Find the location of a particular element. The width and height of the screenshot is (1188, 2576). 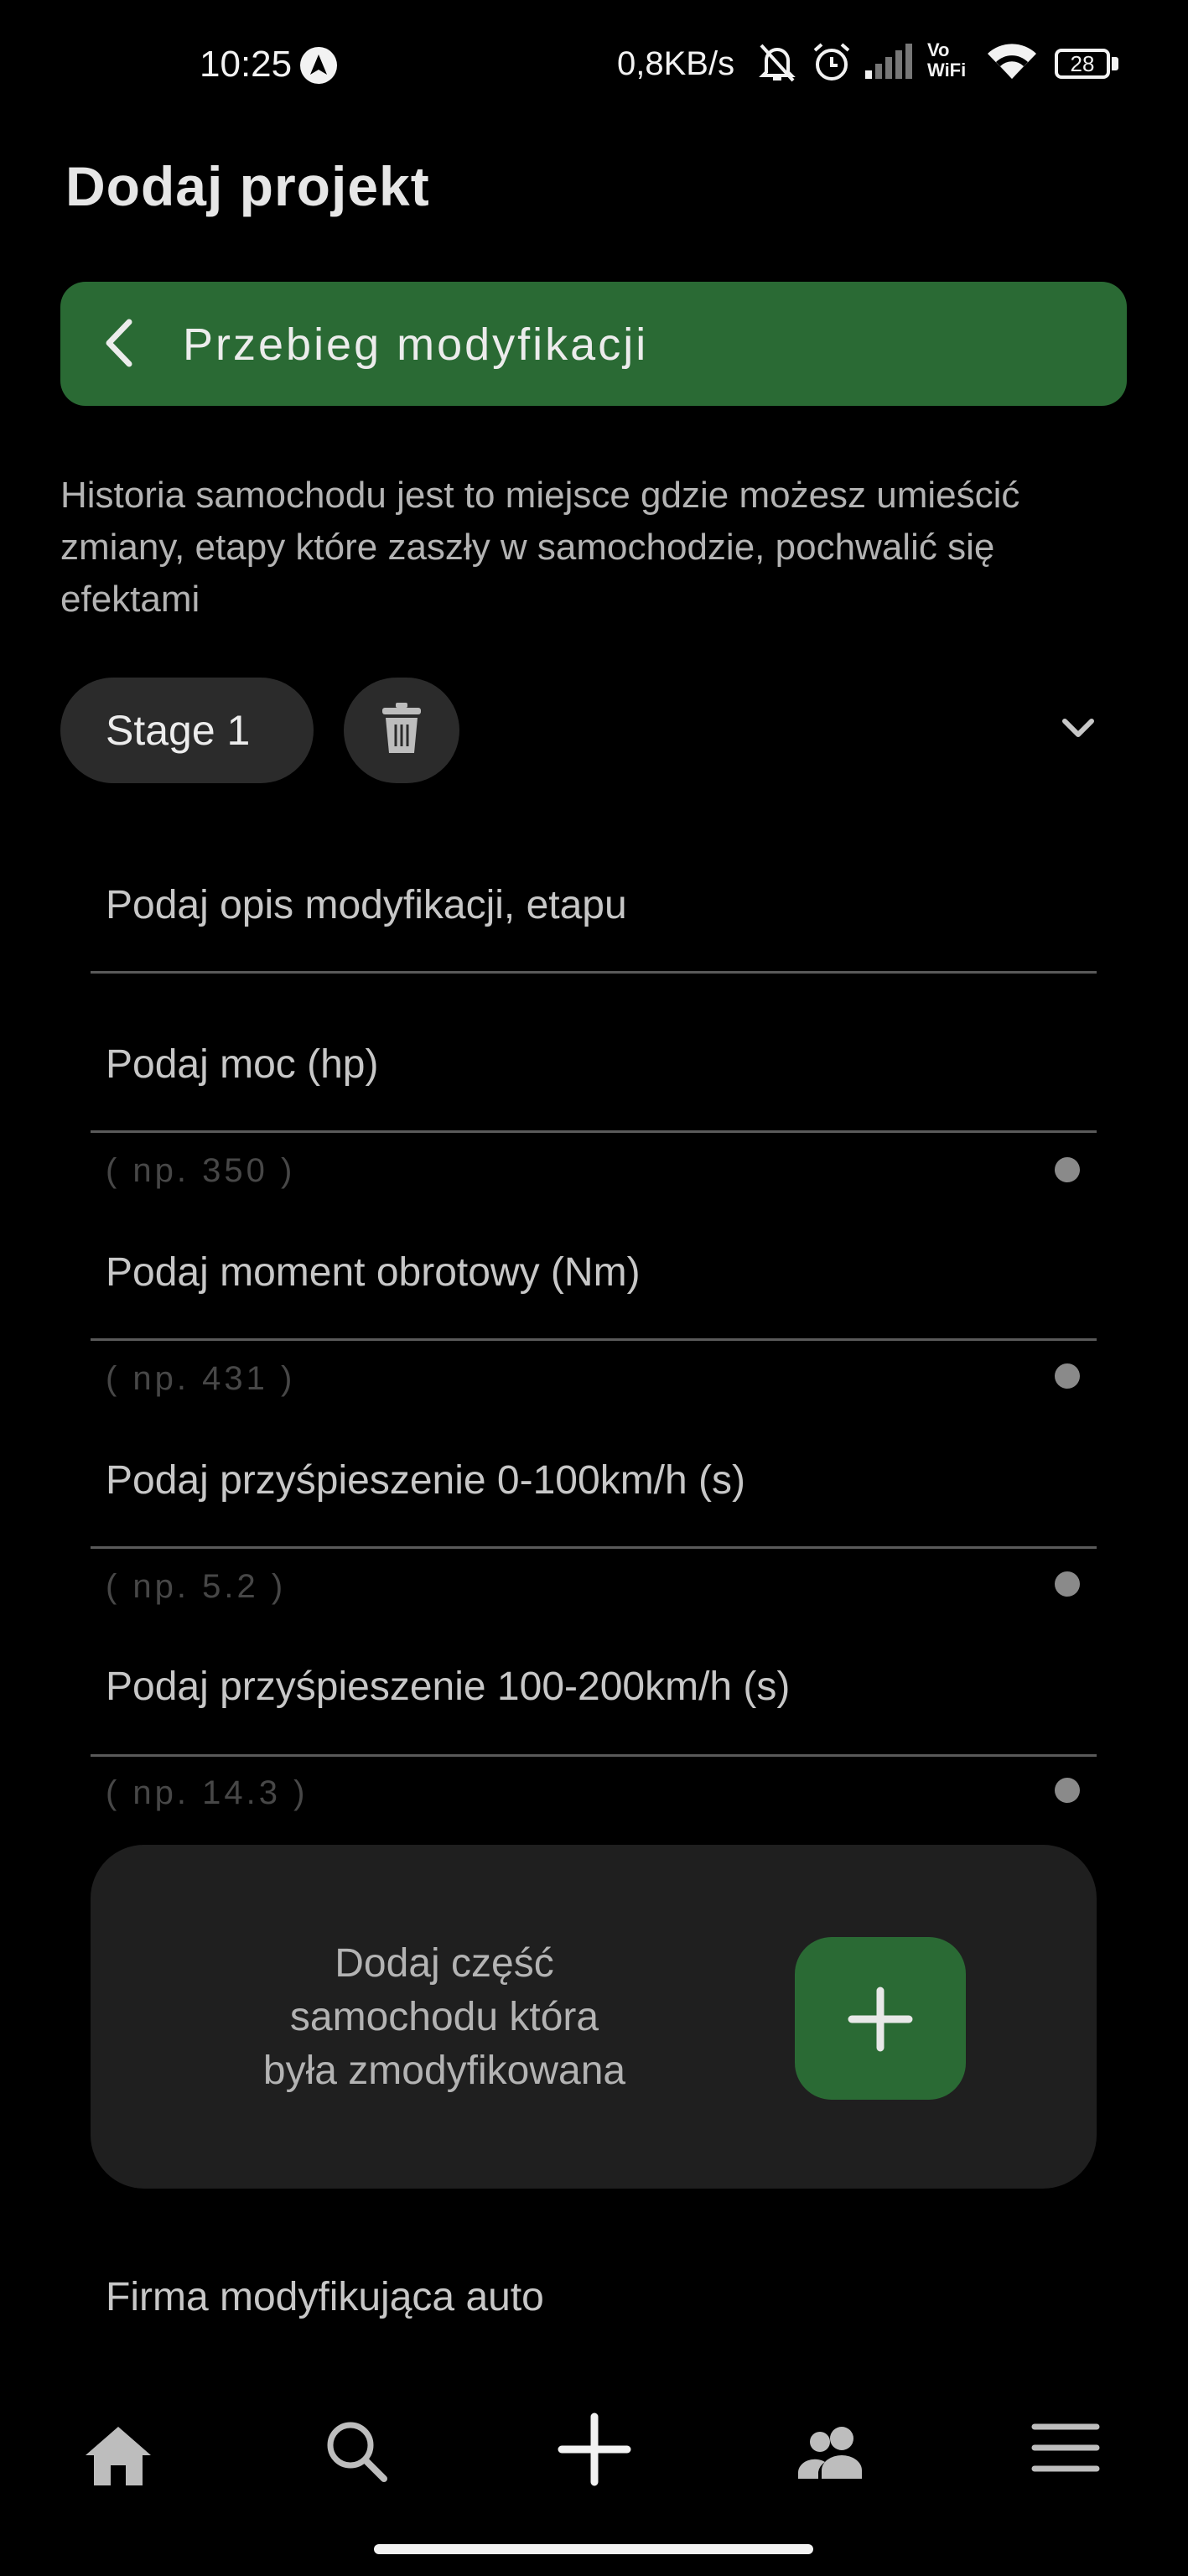

chevron-left-icon is located at coordinates (120, 345).